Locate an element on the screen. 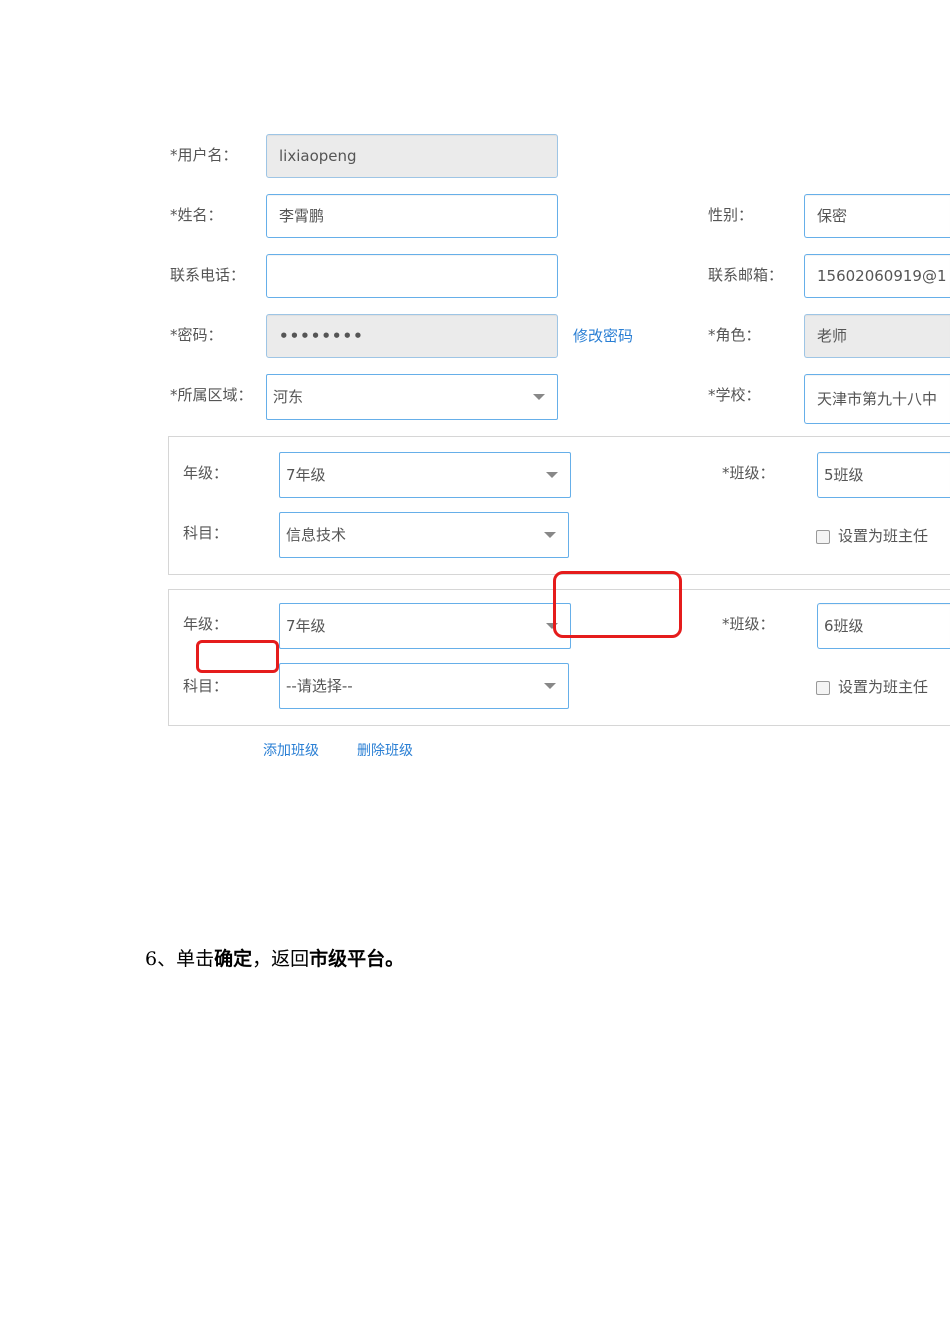  role-label: *角色： is located at coordinates (734, 335).